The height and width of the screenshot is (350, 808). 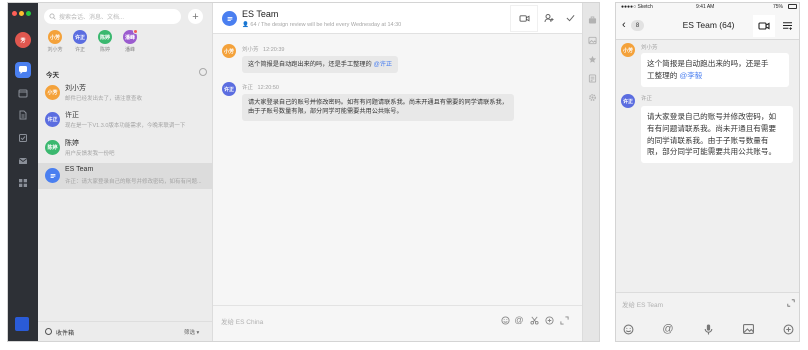 I want to click on section-today-label: 今天, so click(x=52, y=75).